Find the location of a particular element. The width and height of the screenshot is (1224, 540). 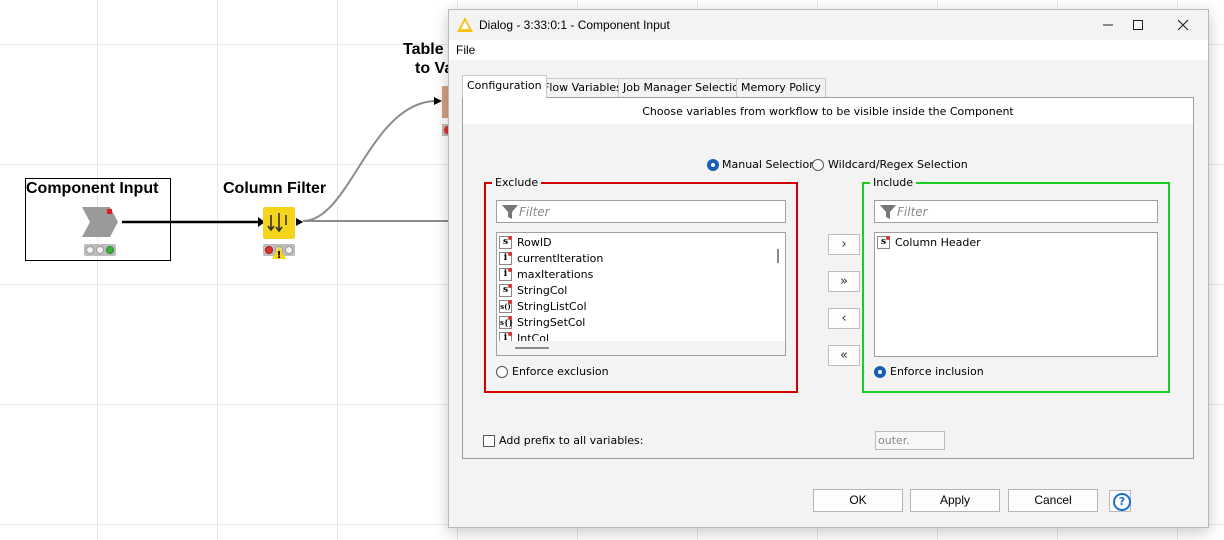

component-input-icon is located at coordinates (101, 222).